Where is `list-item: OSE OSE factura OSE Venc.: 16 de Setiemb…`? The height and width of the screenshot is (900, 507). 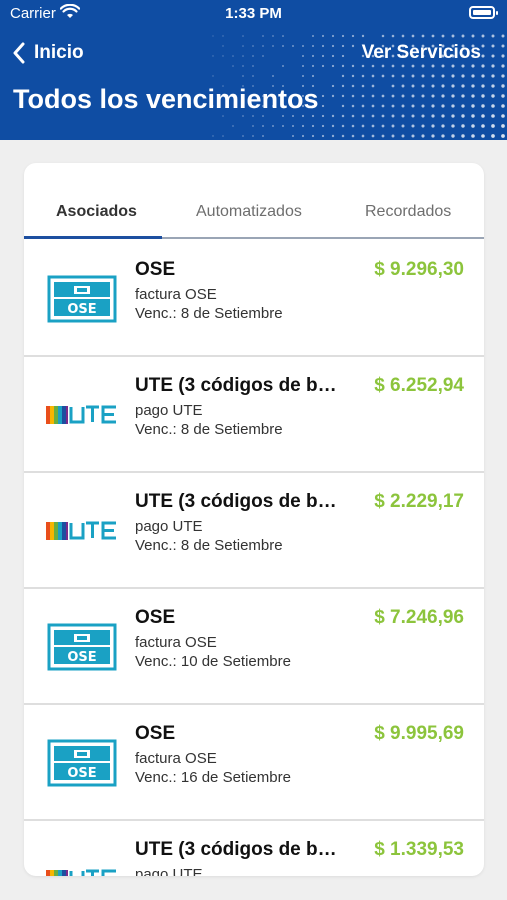 list-item: OSE OSE factura OSE Venc.: 16 de Setiemb… is located at coordinates (254, 763).